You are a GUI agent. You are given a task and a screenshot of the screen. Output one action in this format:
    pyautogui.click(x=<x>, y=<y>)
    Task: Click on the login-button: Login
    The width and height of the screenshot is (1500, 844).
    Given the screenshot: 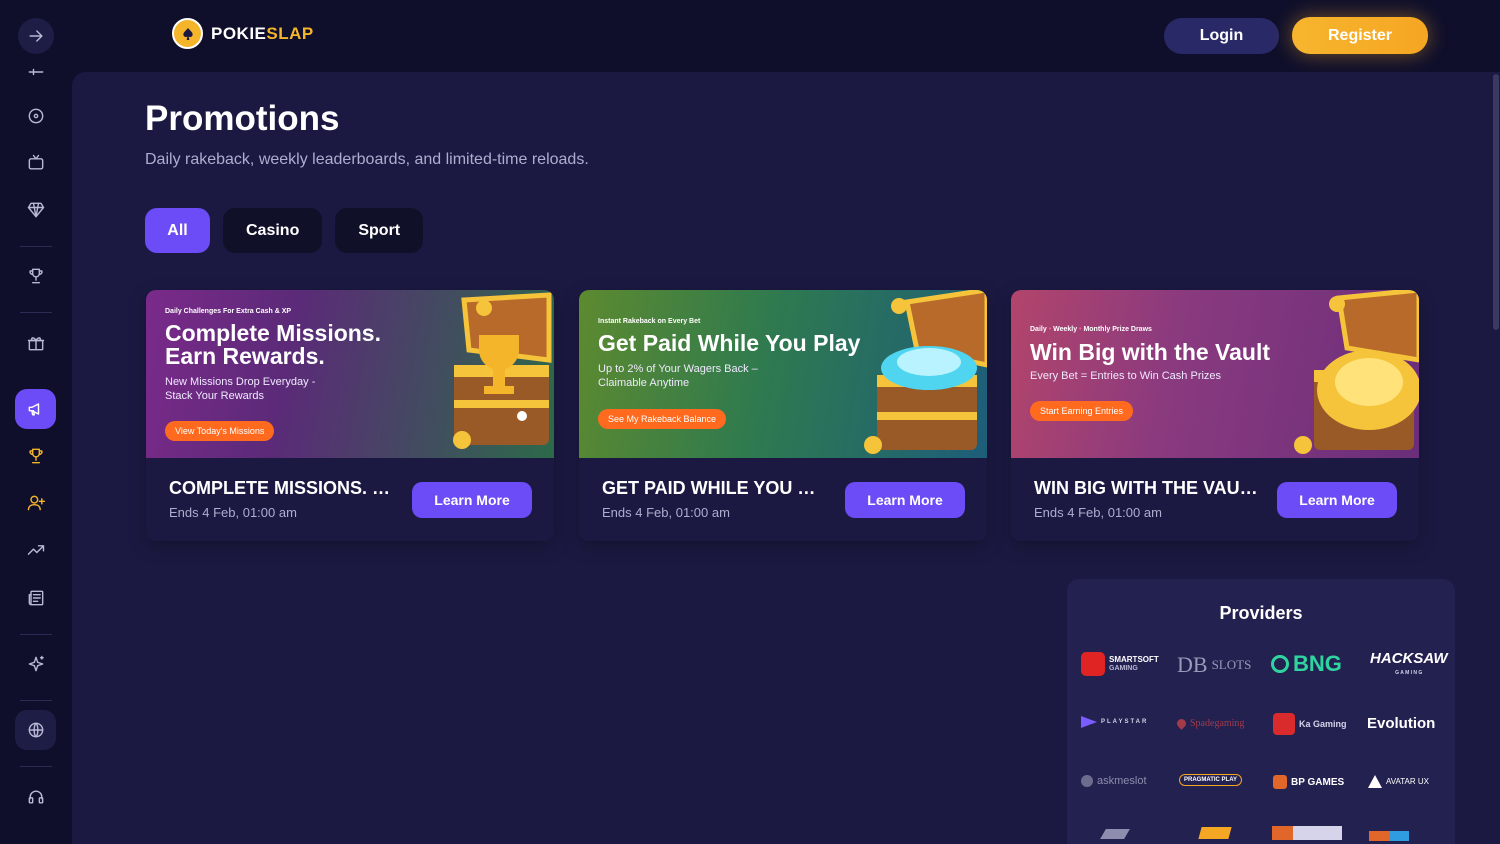 What is the action you would take?
    pyautogui.click(x=1221, y=36)
    